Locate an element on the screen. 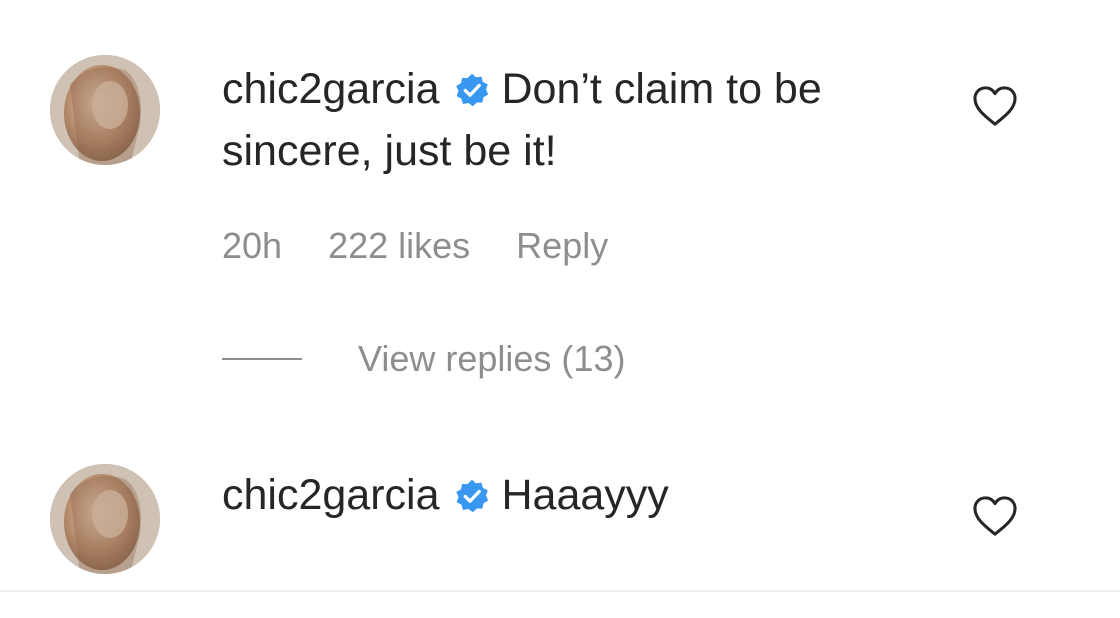  view-replies-button: View replies (13) is located at coordinates (423, 359).